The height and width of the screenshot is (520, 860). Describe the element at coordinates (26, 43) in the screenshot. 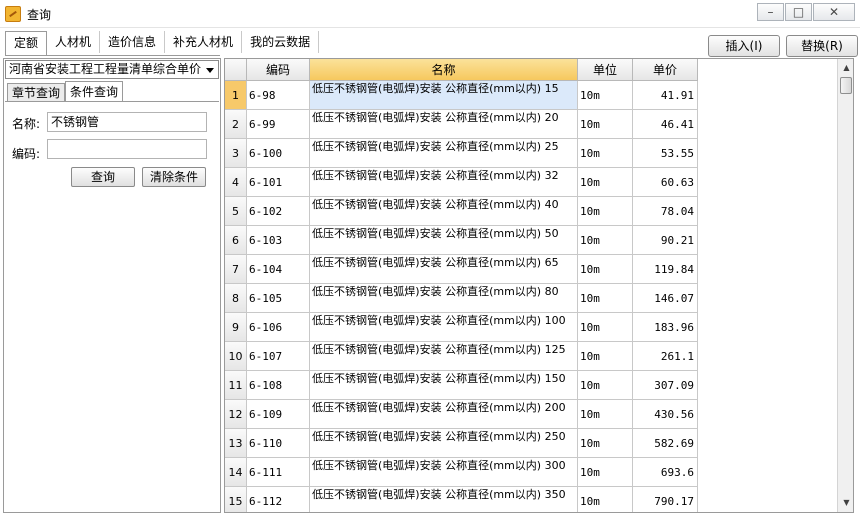

I see `tab-quota: 定额` at that location.